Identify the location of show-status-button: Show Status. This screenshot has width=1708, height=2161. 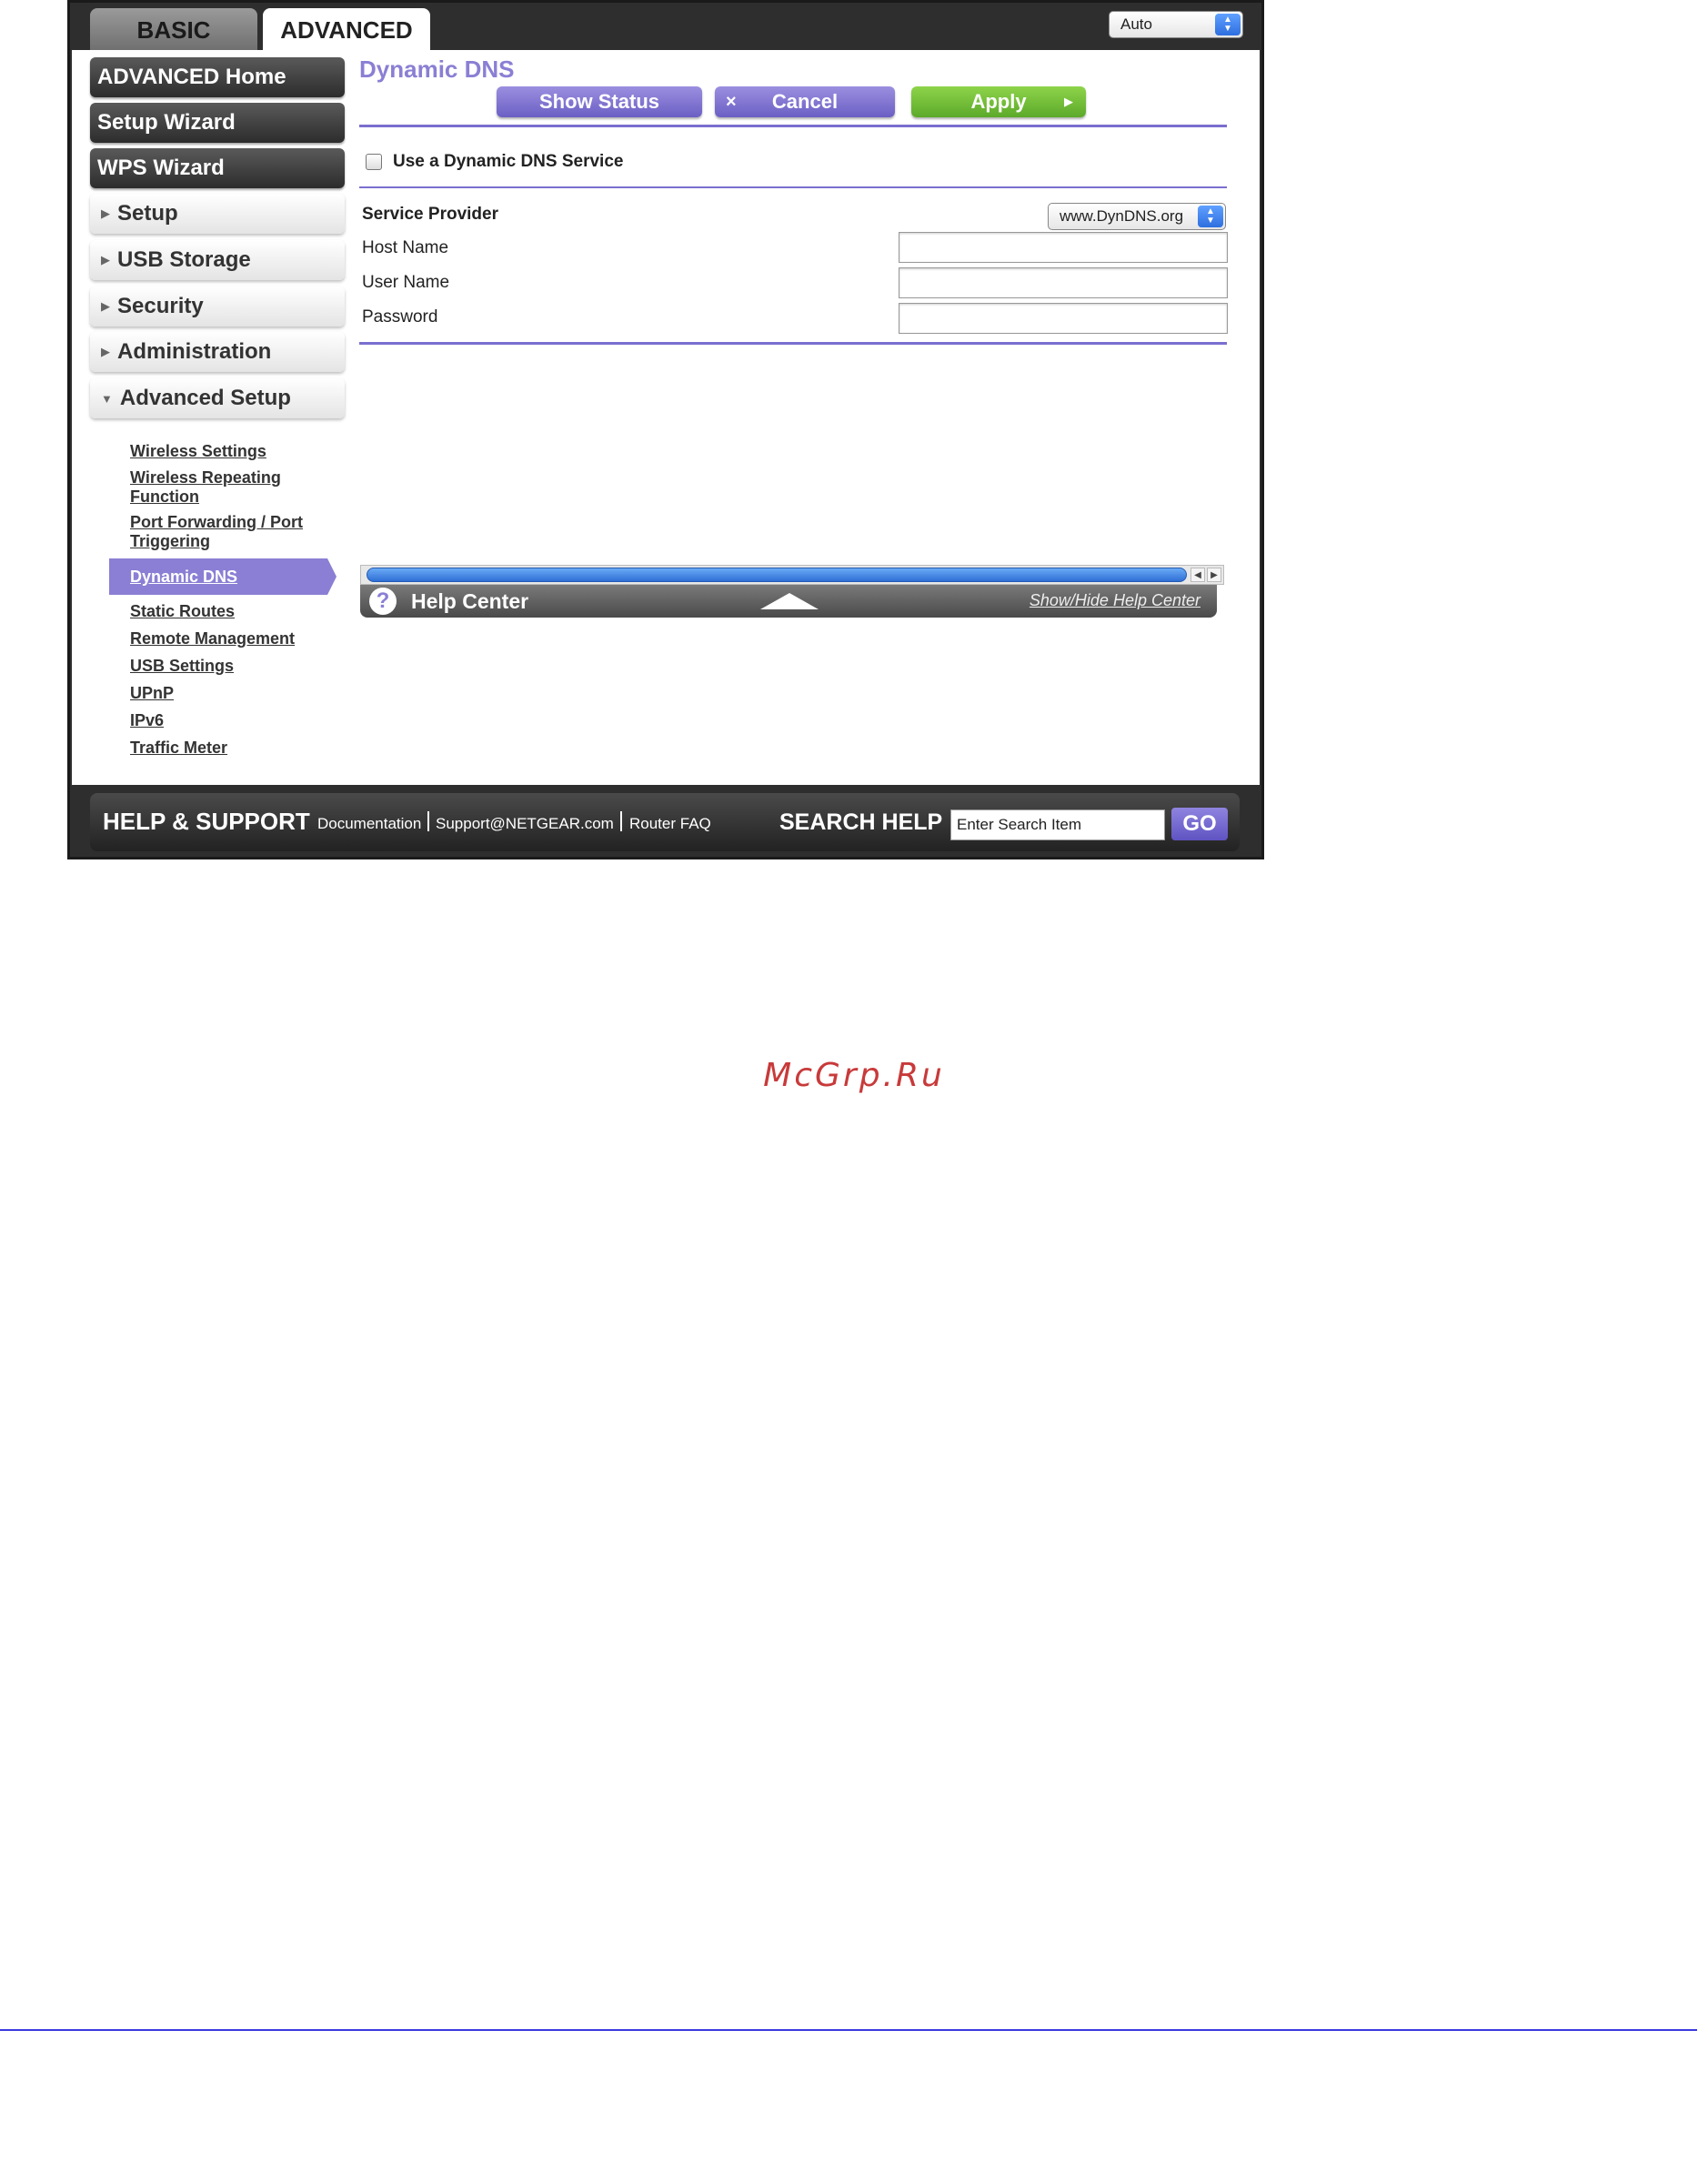
(599, 101).